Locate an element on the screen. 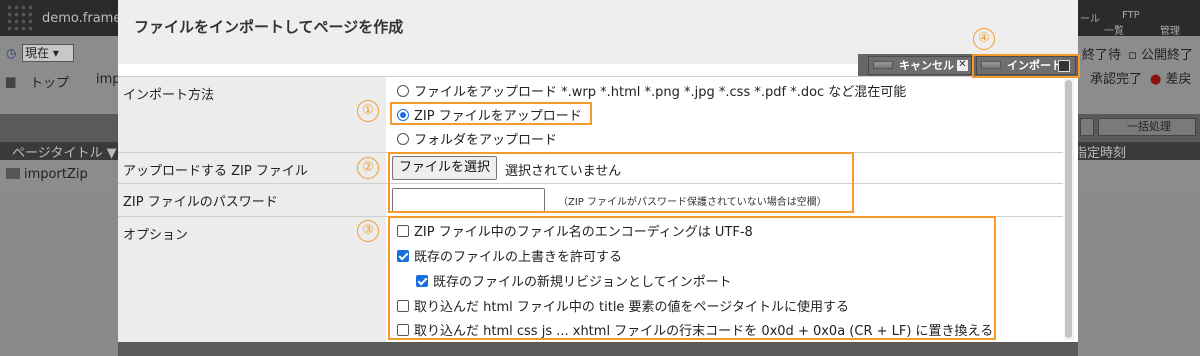  column-page-title: ページタイトル ▼ is located at coordinates (64, 153).